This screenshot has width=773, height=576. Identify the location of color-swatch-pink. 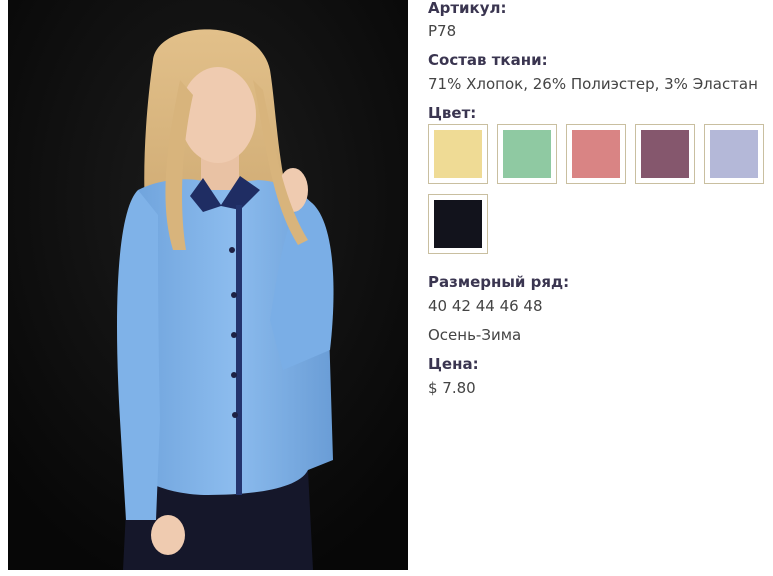
(596, 154).